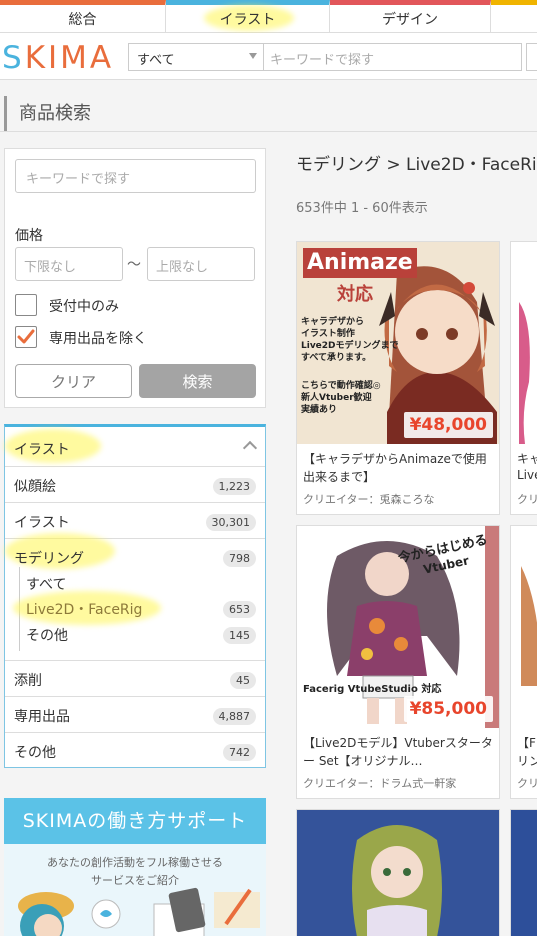  I want to click on category-count: 653, so click(239, 609).